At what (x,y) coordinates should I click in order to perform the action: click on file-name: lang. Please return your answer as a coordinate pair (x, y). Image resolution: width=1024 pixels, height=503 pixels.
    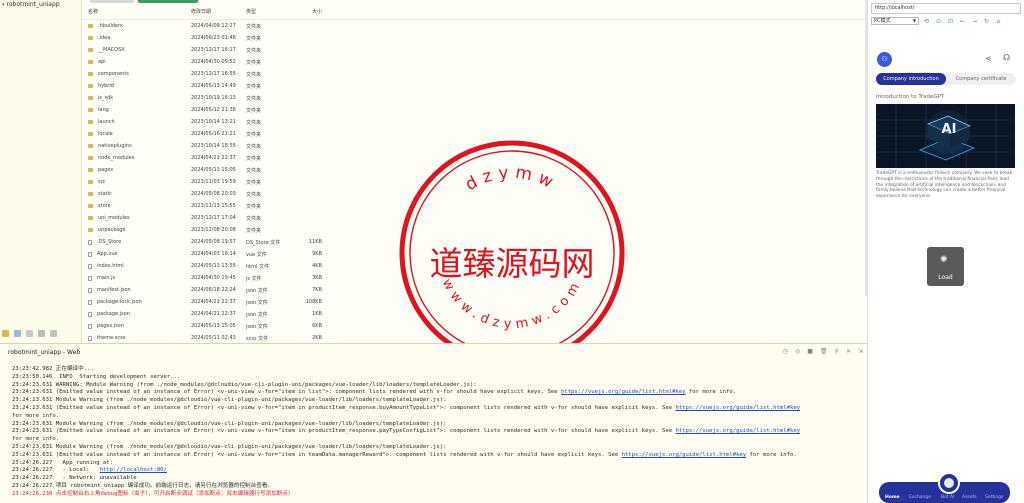
    Looking at the image, I should click on (103, 110).